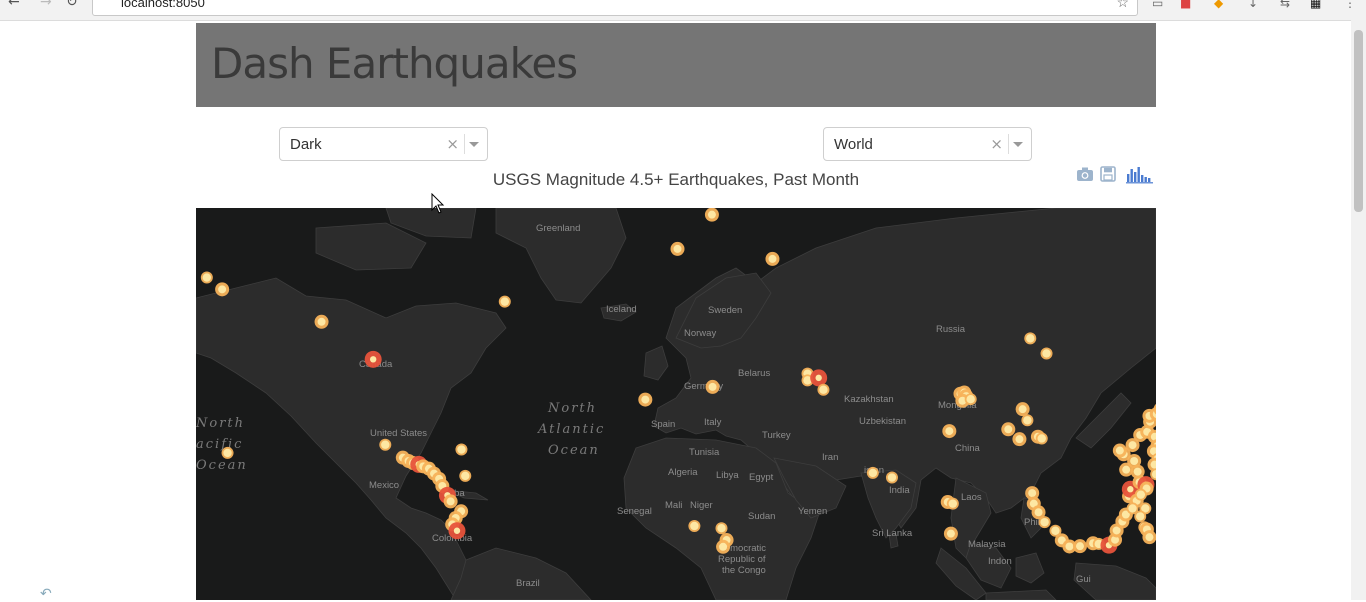 The image size is (1366, 602). I want to click on extension-icon: ↓, so click(1253, 5).